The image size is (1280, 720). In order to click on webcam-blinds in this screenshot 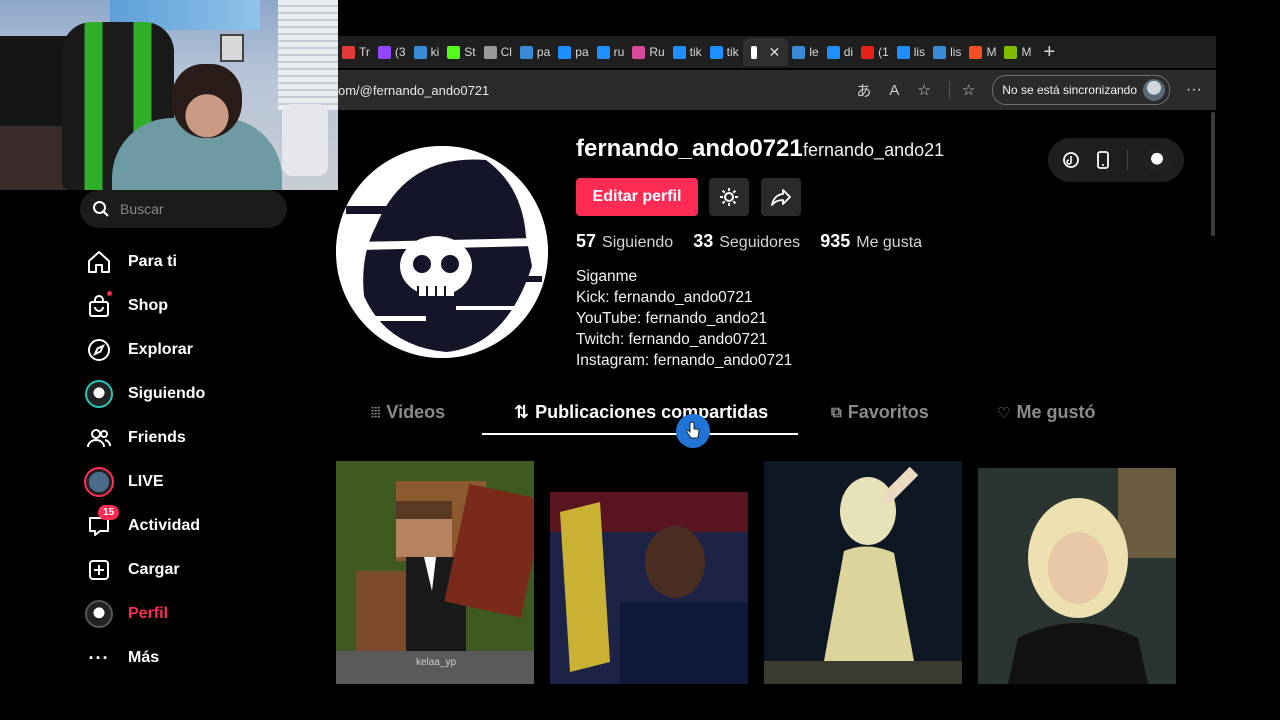, I will do `click(308, 55)`.